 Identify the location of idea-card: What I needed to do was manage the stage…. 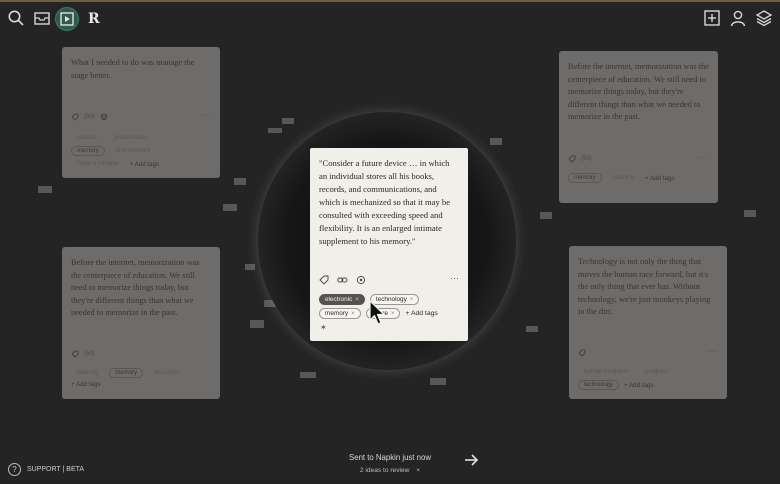
(141, 112).